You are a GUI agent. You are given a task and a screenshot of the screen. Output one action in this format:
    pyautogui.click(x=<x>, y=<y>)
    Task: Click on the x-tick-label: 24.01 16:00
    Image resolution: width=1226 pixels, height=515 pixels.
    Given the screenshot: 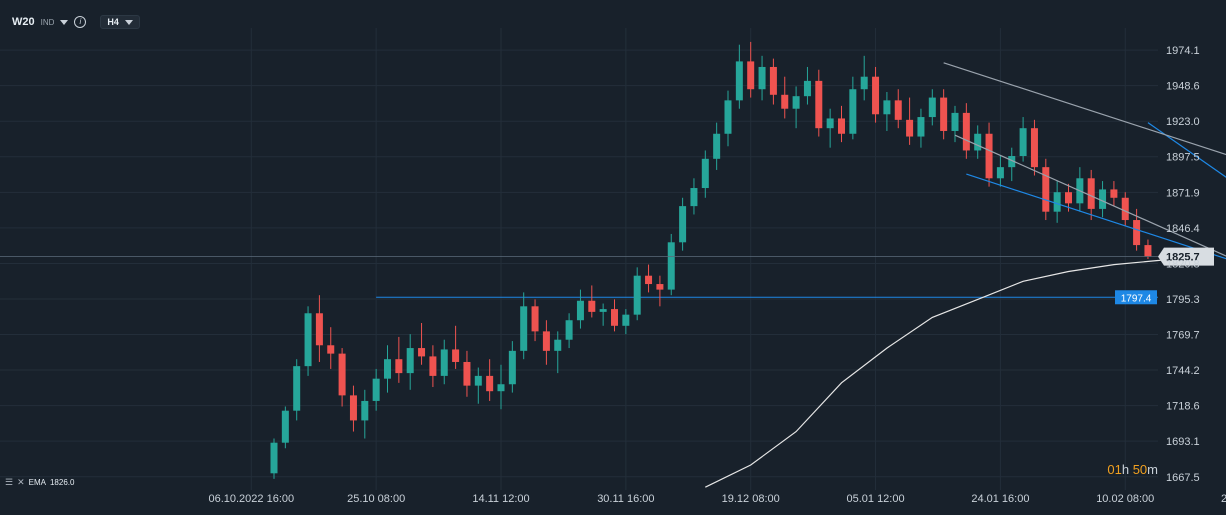 What is the action you would take?
    pyautogui.click(x=1000, y=499)
    